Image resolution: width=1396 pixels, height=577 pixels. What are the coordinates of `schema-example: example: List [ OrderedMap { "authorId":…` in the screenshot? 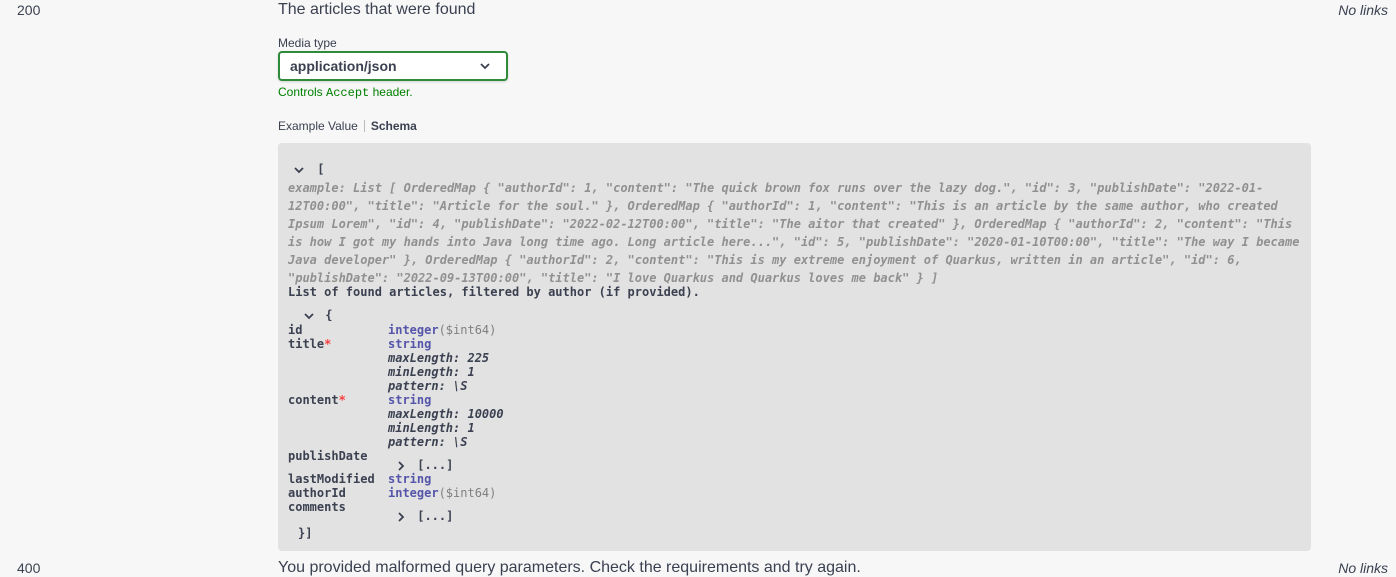 It's located at (795, 233).